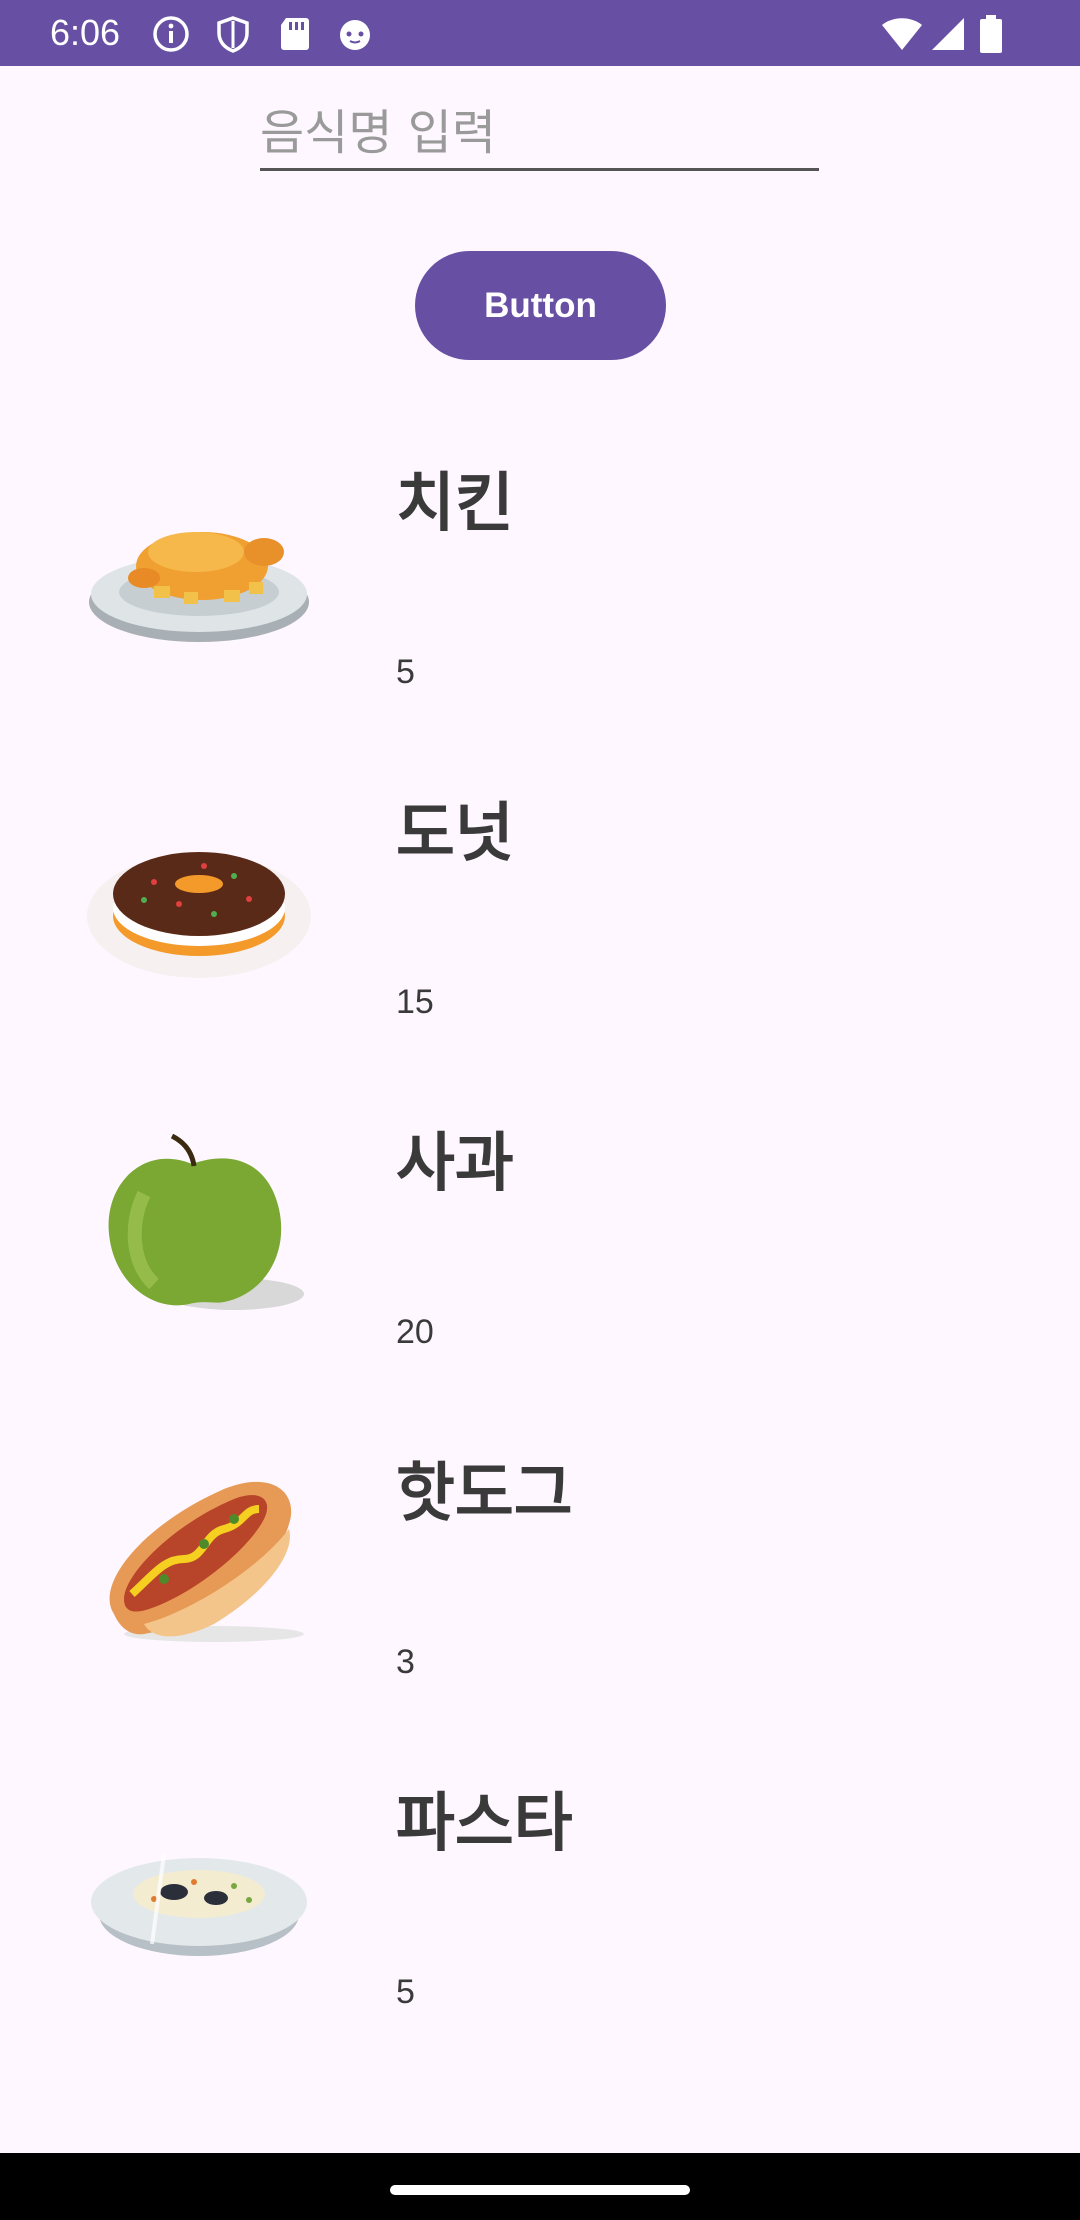 The width and height of the screenshot is (1080, 2220). I want to click on navigation-bar, so click(540, 2186).